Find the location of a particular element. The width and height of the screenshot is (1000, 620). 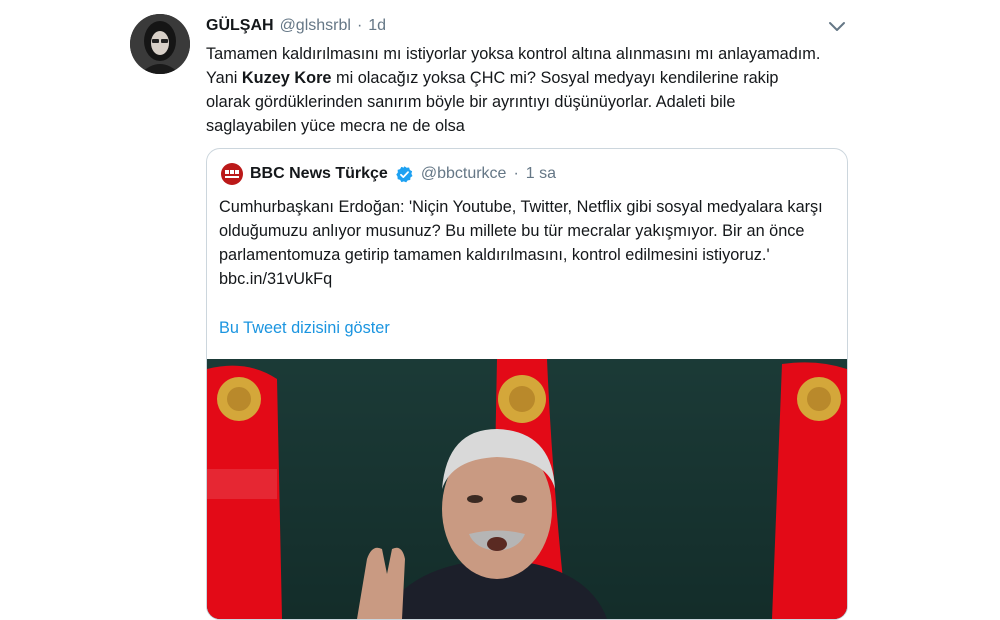

quoted-display-name: BBC News Türkçe is located at coordinates (319, 174).